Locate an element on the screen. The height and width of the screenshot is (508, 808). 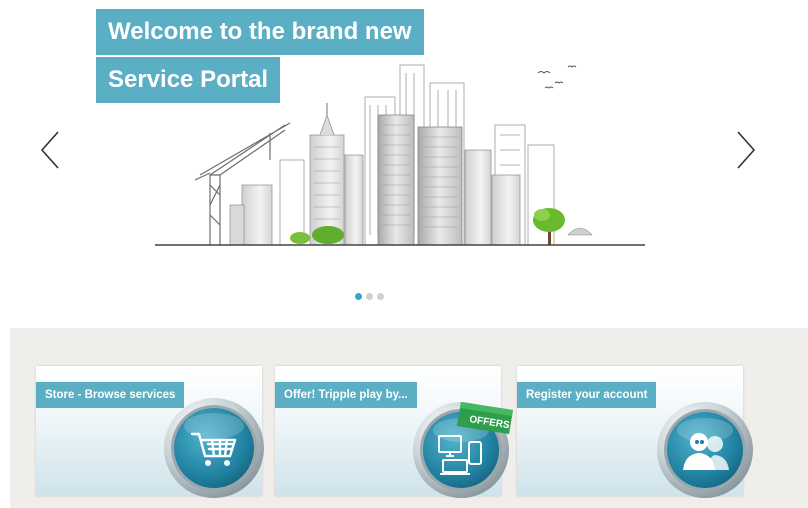
tile-offer-triple-play: Offer! Tripple play by... OFFERS is located at coordinates (394, 432).